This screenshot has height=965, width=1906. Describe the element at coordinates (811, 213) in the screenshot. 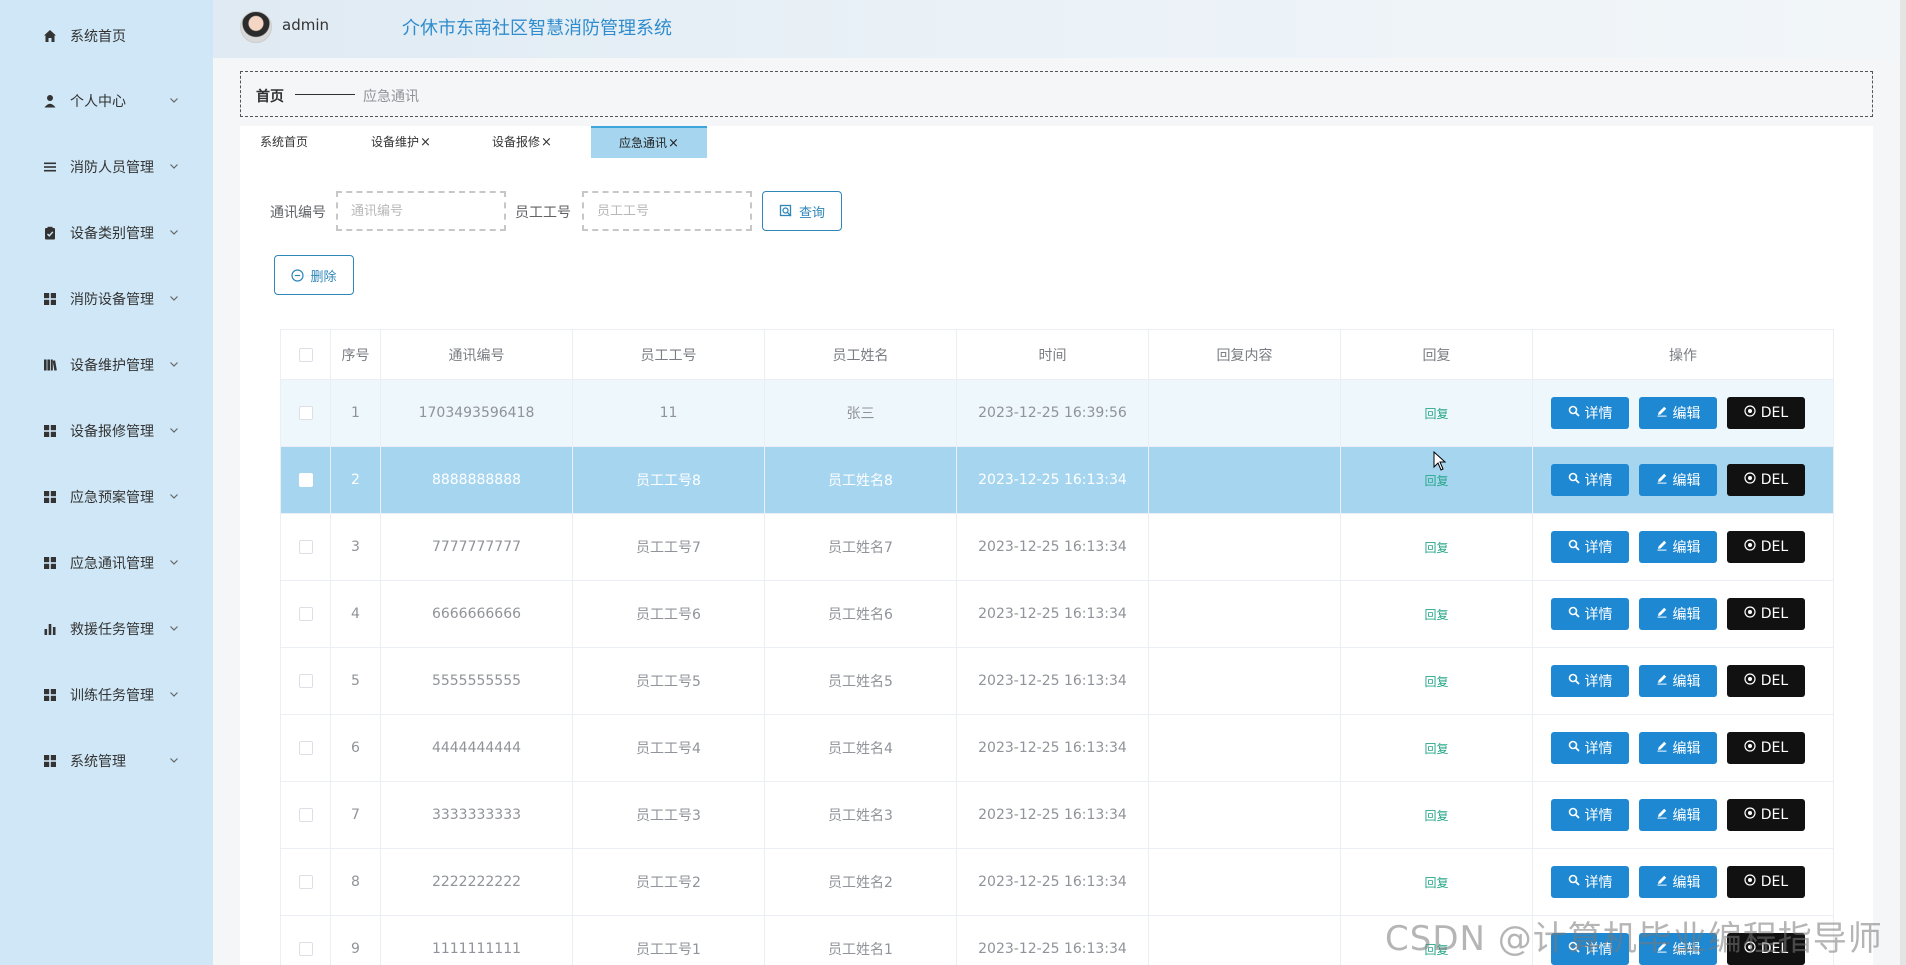

I see `query-label: 查询` at that location.